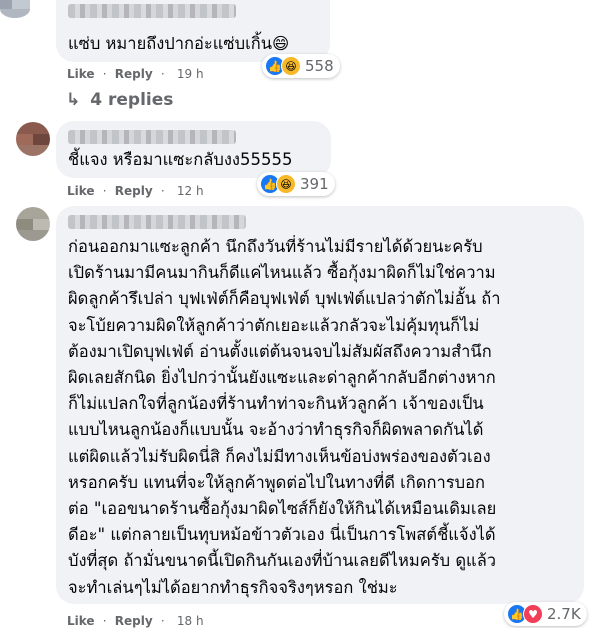  I want to click on comment-actions: Like · Reply · 12 h, so click(135, 191).